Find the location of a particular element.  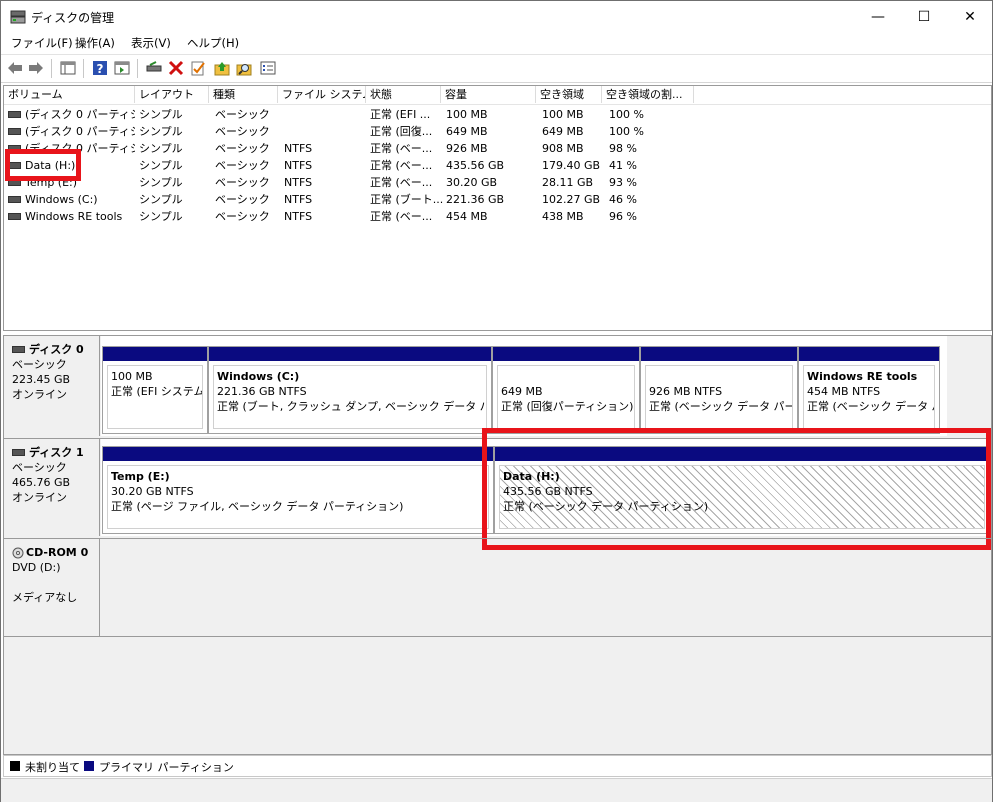

properties-icon is located at coordinates (198, 68).